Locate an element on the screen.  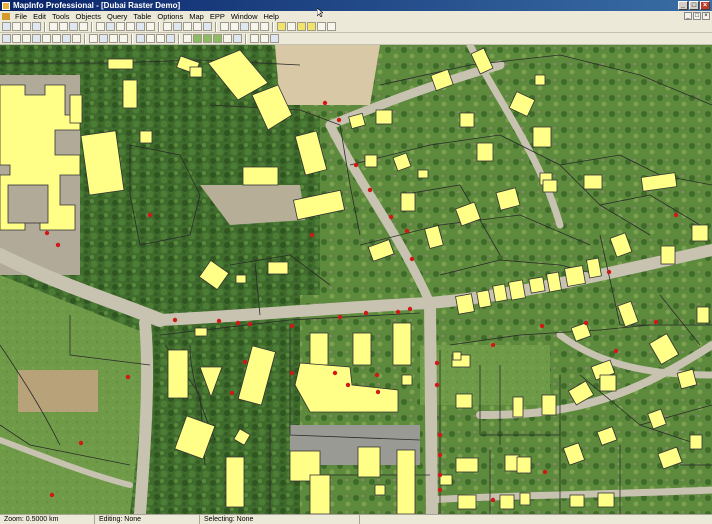
line-icon is located at coordinates (16, 38).